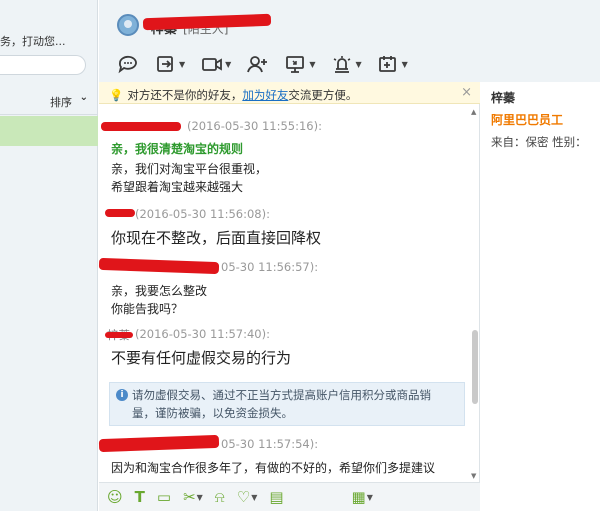  I want to click on close-icon: ×, so click(466, 92).